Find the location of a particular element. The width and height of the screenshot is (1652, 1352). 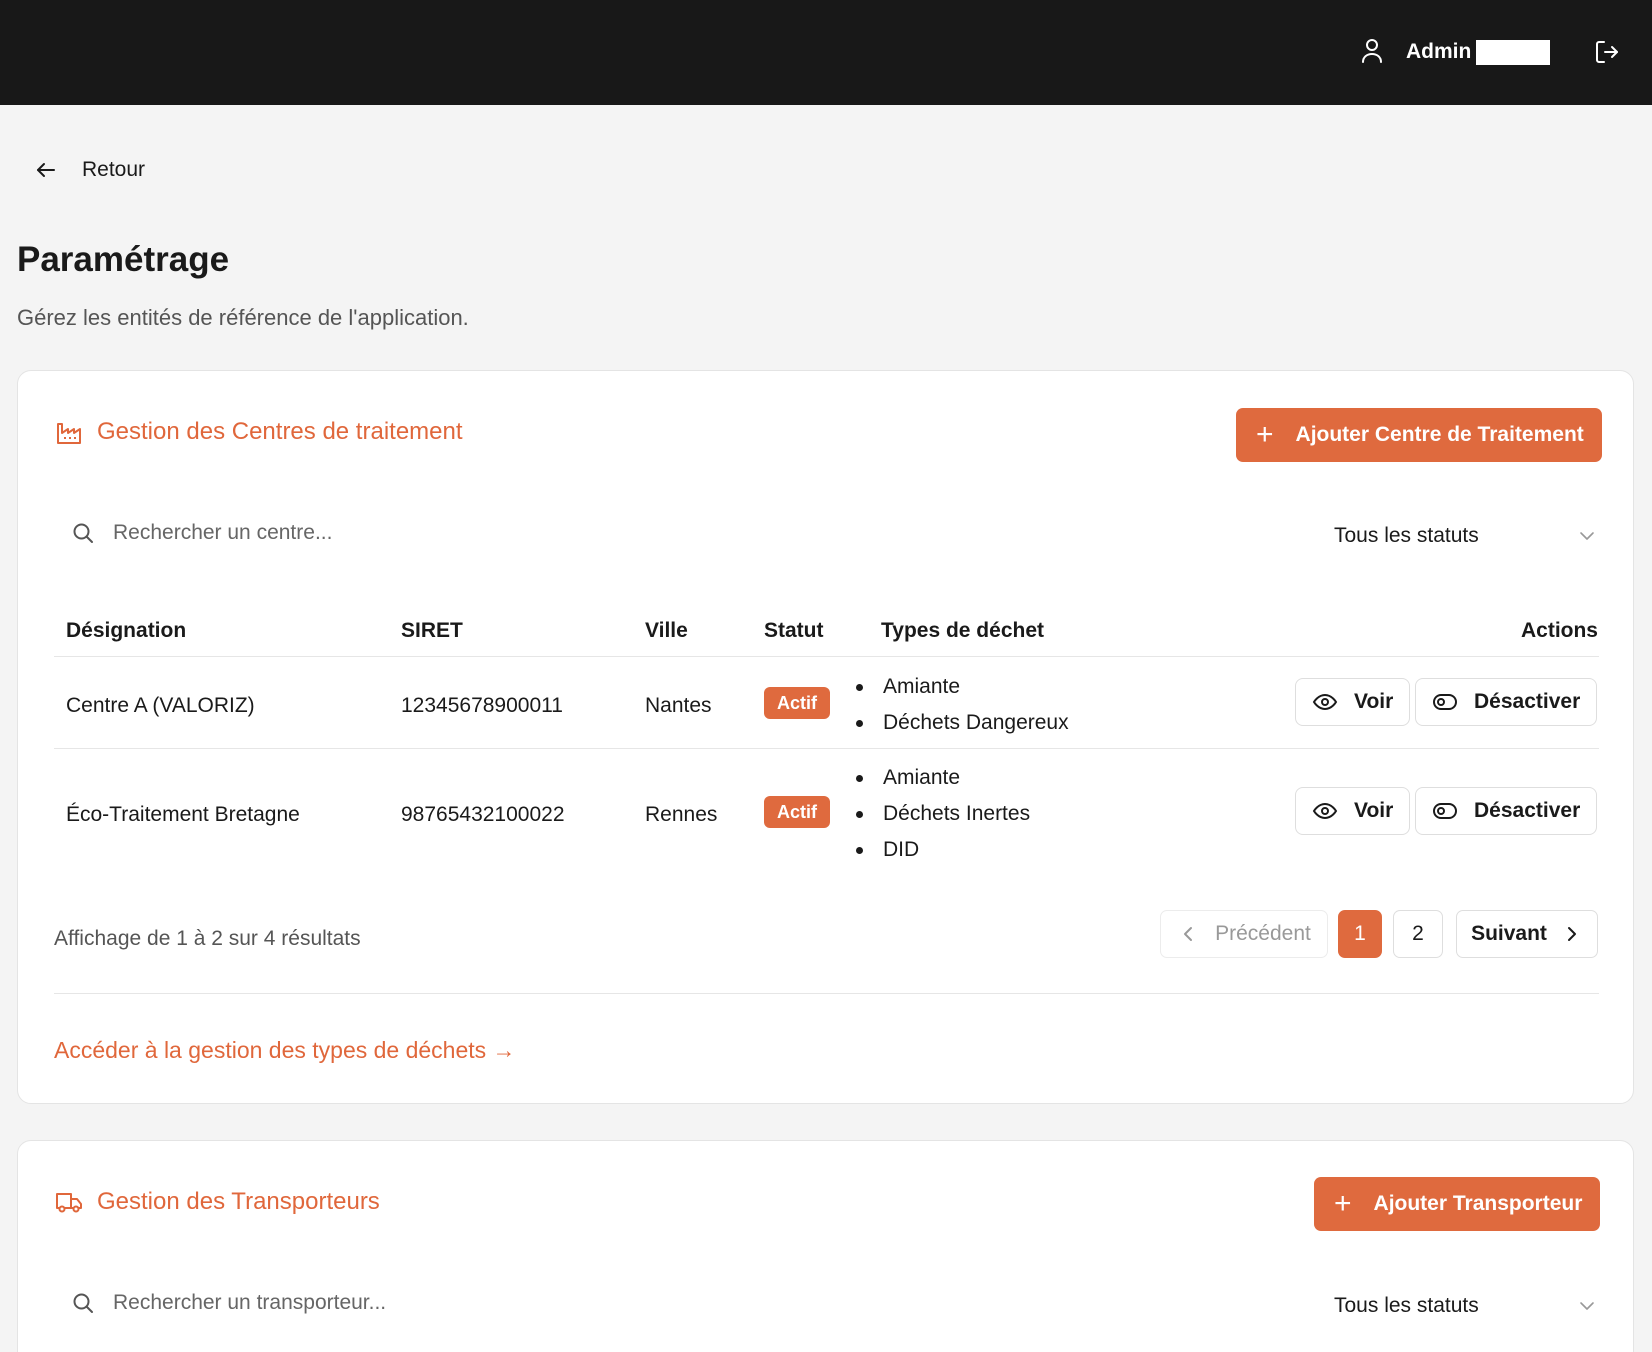

add-transporteur-button: + Ajouter Transporteur is located at coordinates (1457, 1204).